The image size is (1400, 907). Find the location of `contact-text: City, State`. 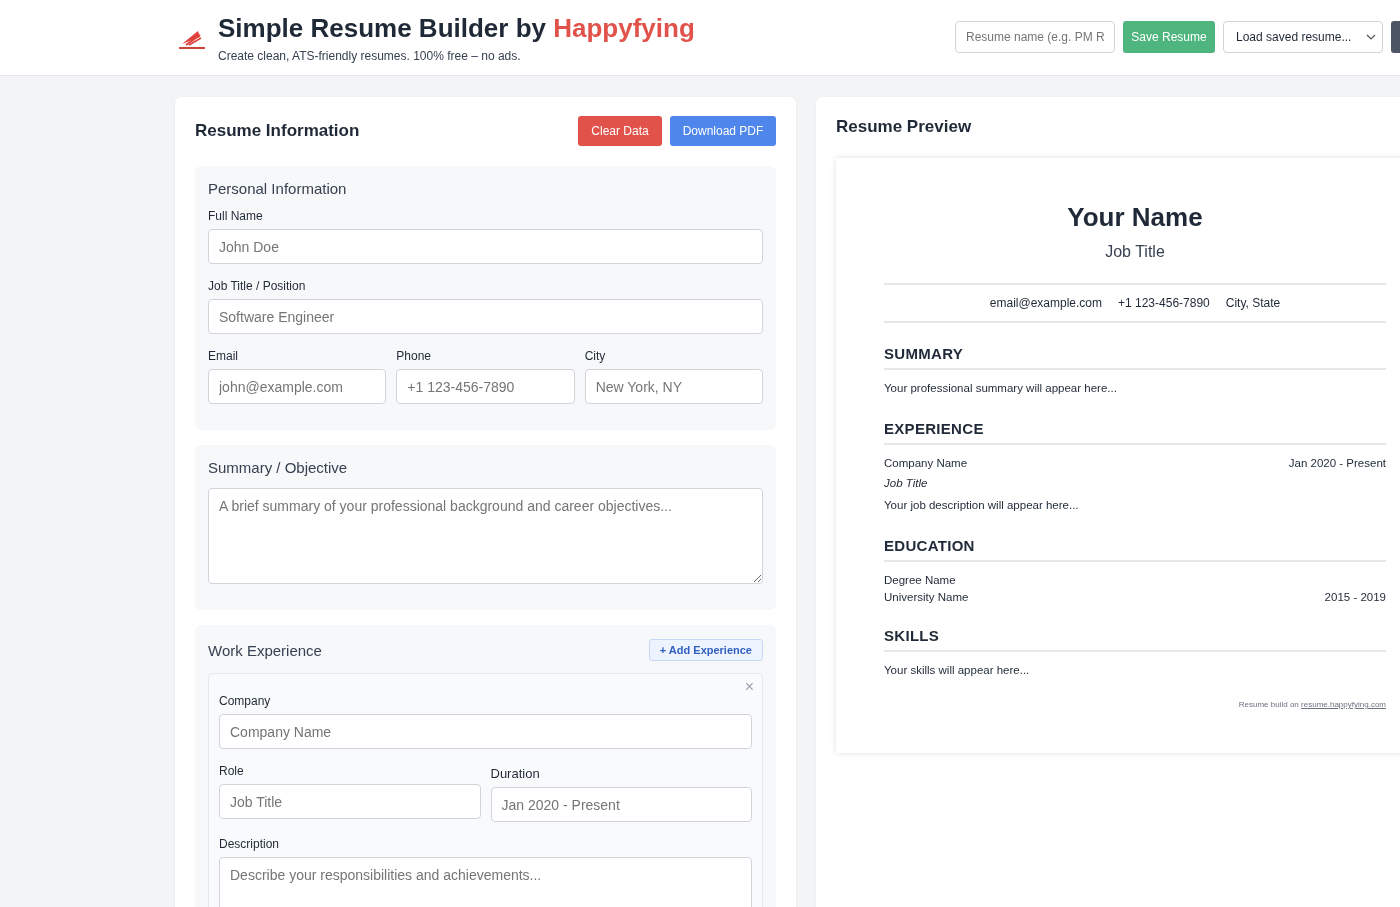

contact-text: City, State is located at coordinates (1253, 303).